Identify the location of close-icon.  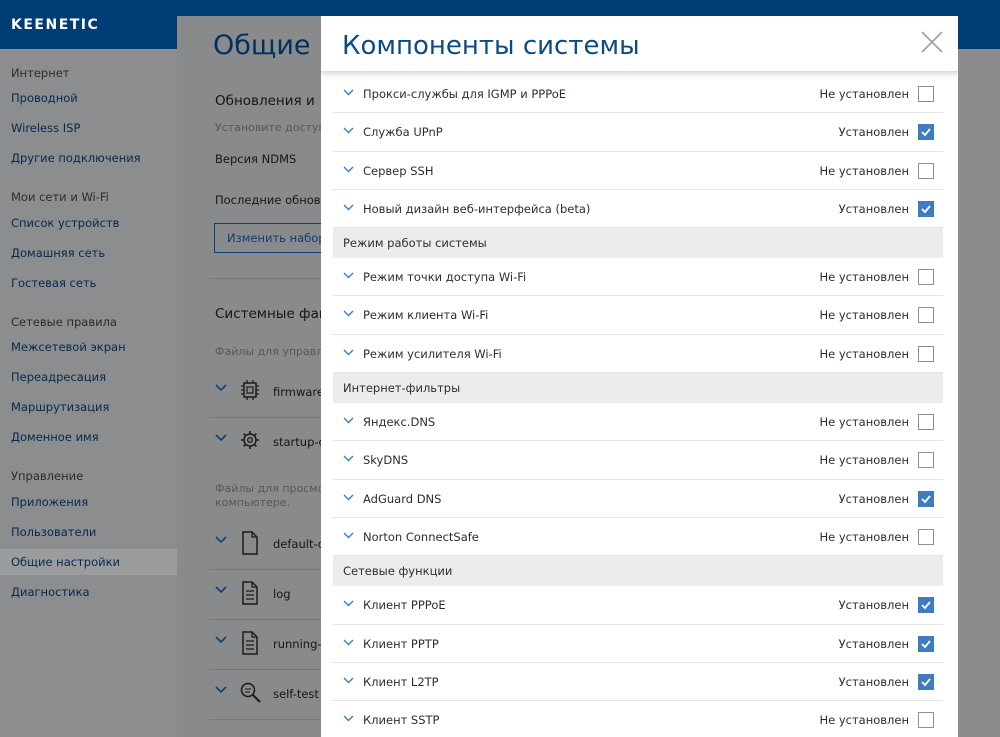
(932, 42).